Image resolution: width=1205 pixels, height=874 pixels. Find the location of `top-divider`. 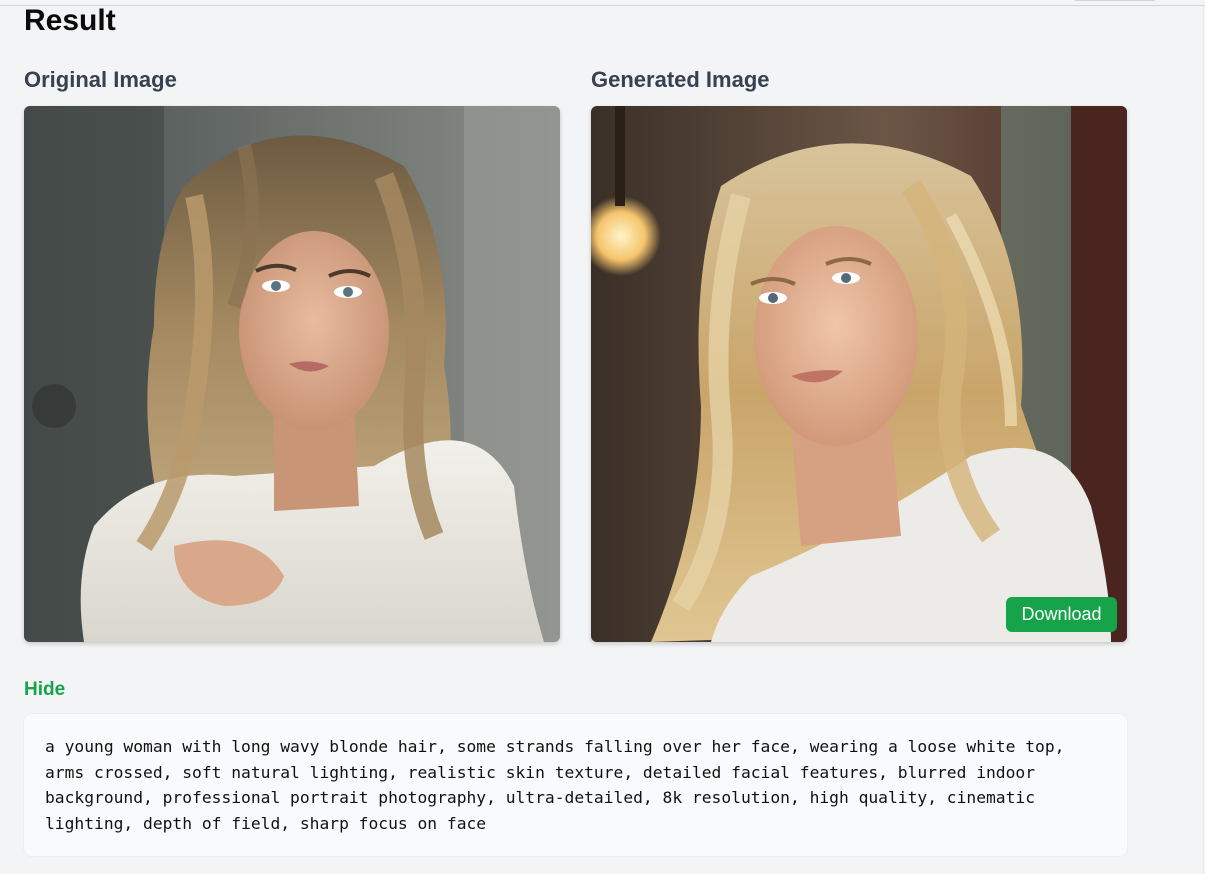

top-divider is located at coordinates (602, 5).